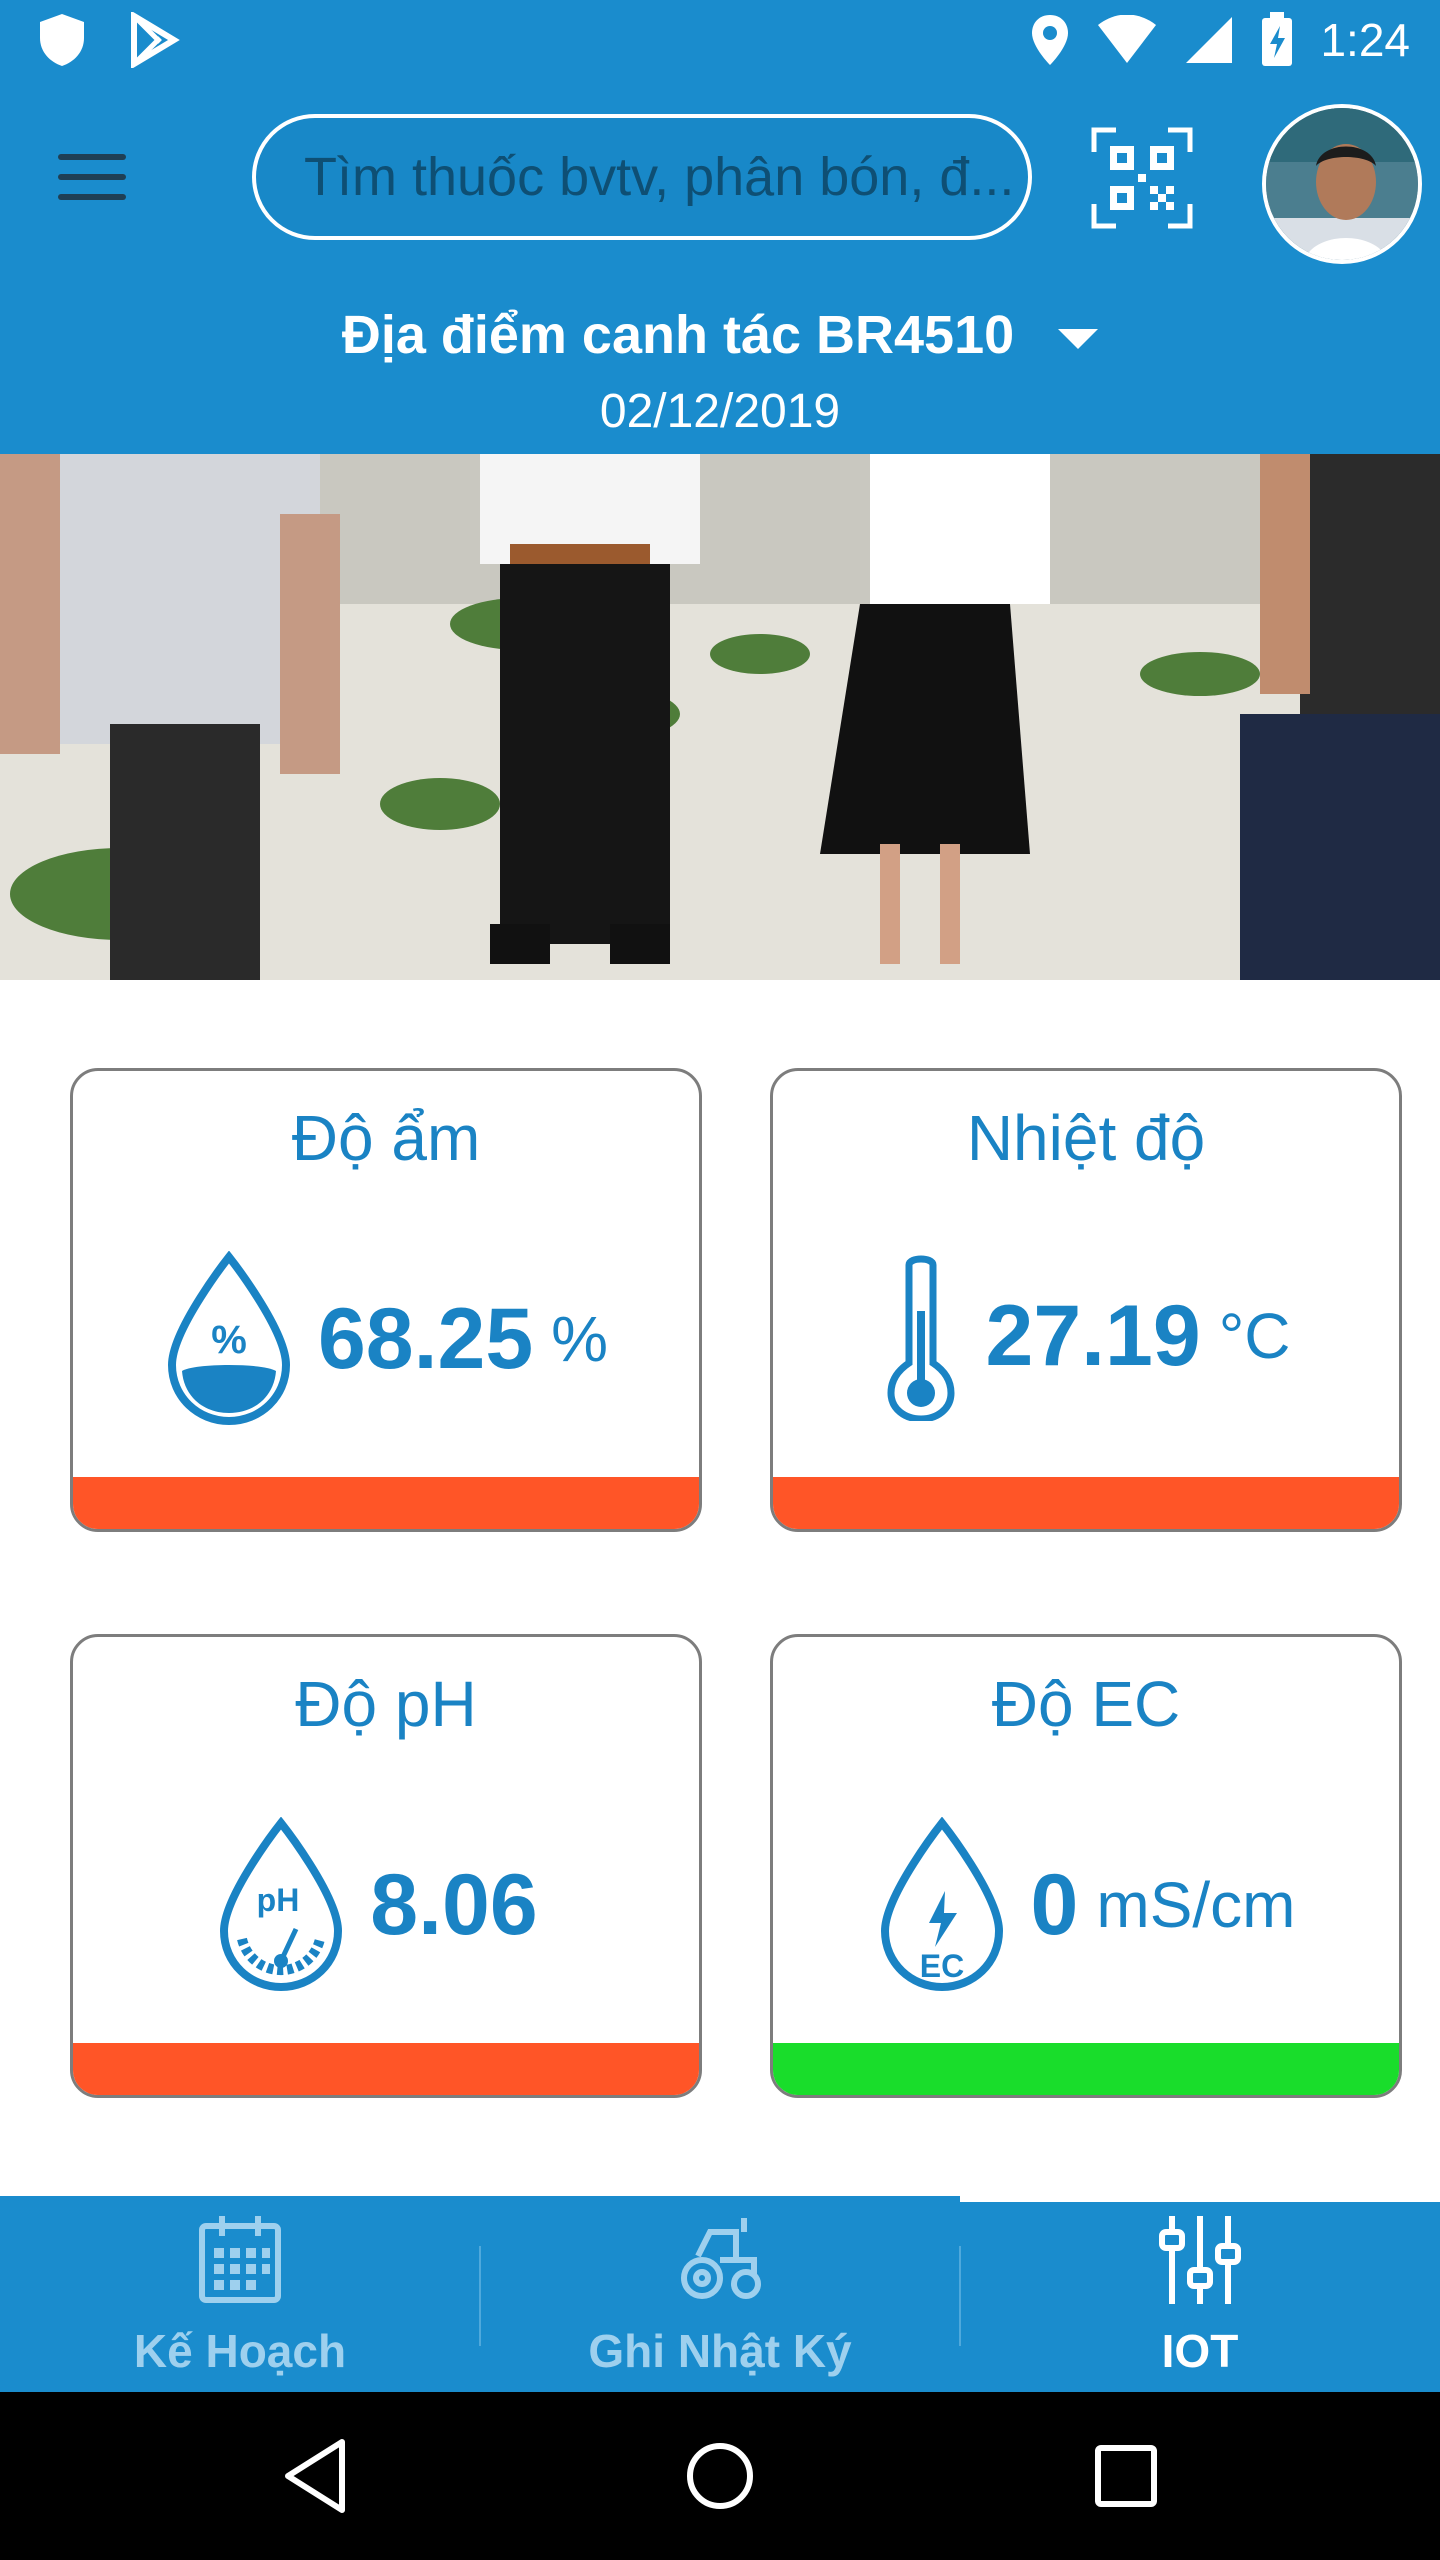 The image size is (1440, 2560). I want to click on tab-ghi-nhat-ky: Ghi Nhật Ký, so click(720, 2294).